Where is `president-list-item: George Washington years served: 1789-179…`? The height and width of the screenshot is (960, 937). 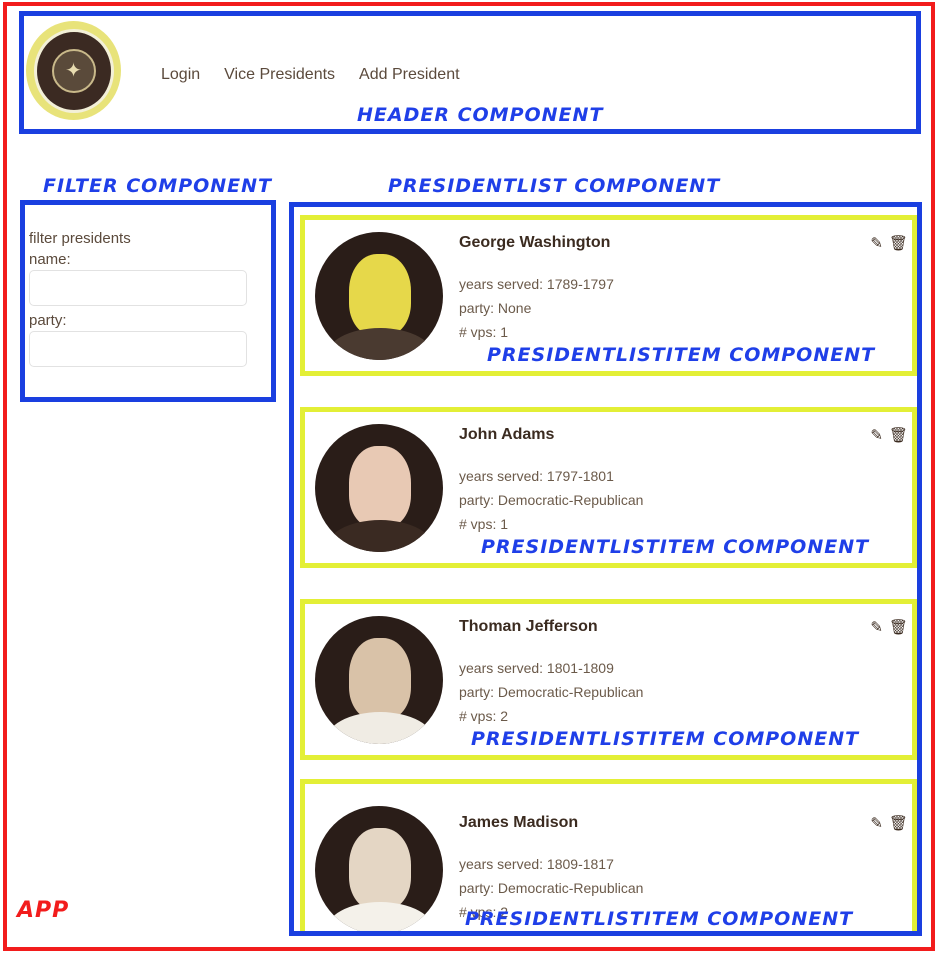 president-list-item: George Washington years served: 1789-179… is located at coordinates (608, 295).